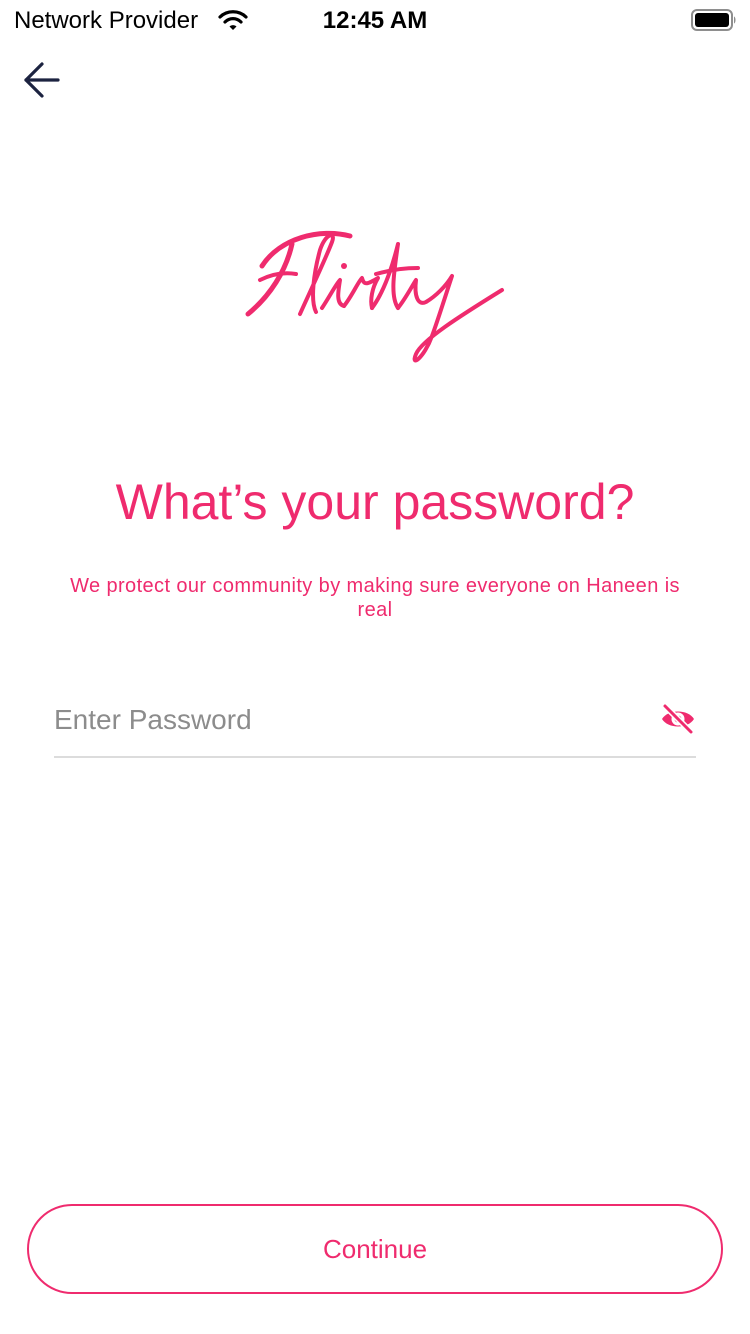 This screenshot has height=1334, width=750. What do you see at coordinates (678, 719) in the screenshot?
I see `eye-off-icon` at bounding box center [678, 719].